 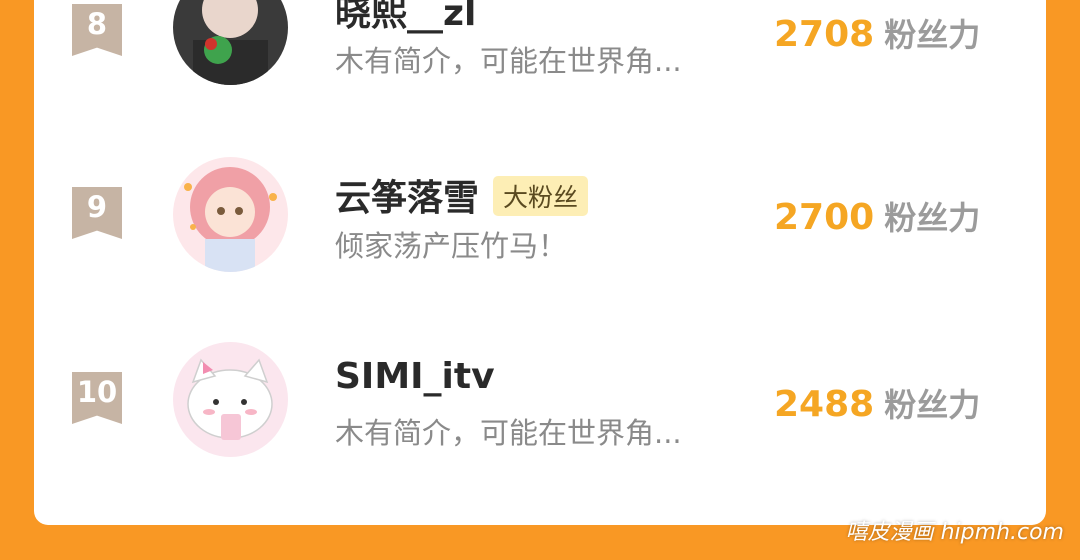 I want to click on fan-power: 2488 粉丝力, so click(x=877, y=403).